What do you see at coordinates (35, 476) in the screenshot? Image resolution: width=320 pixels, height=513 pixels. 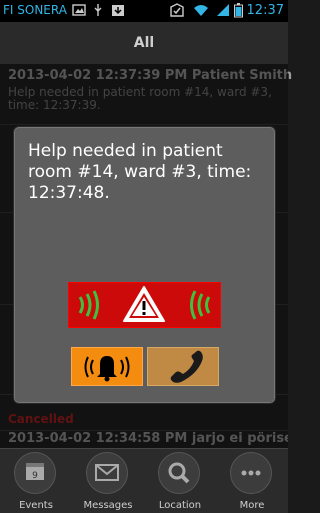 I see `svg-text: 9` at bounding box center [35, 476].